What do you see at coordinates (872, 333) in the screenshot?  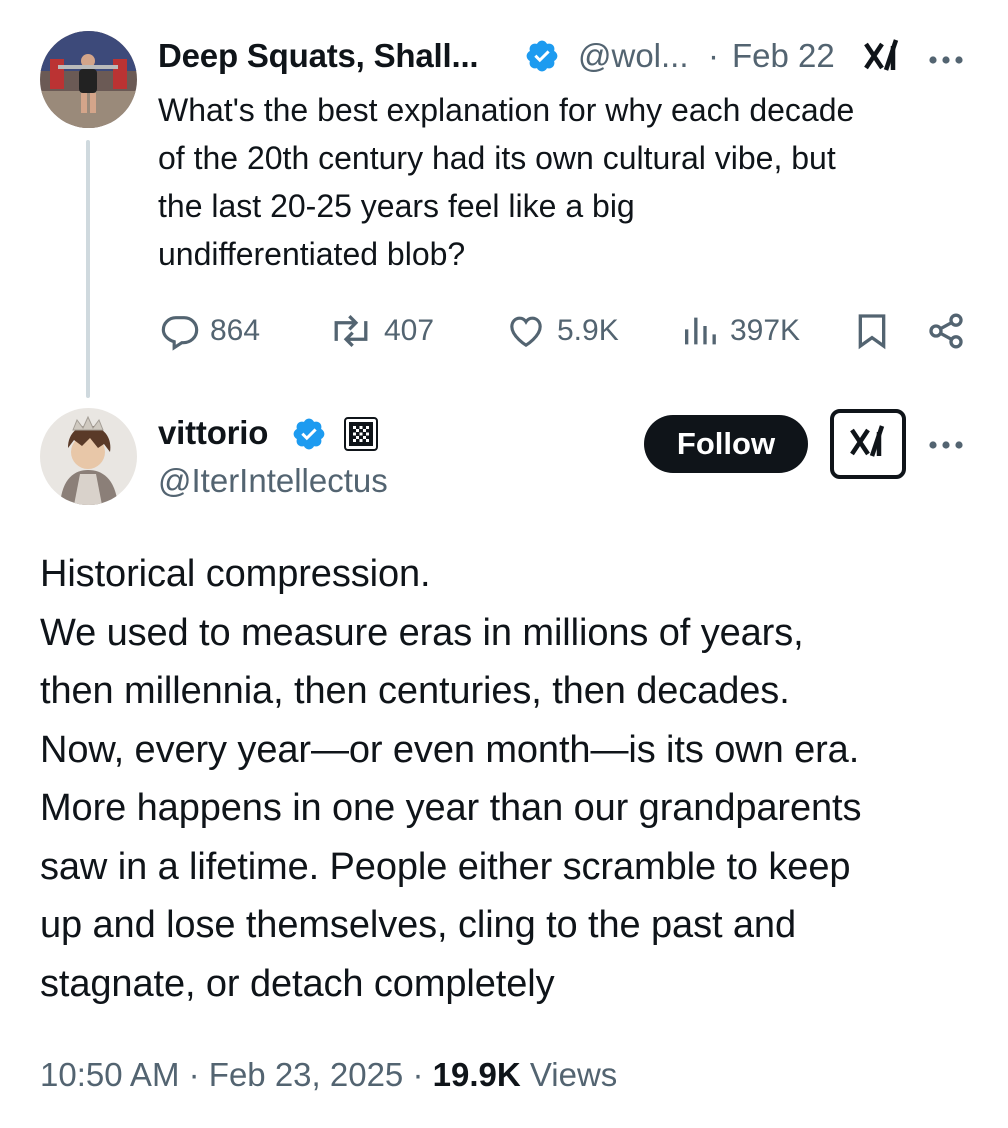 I see `bookmark-icon` at bounding box center [872, 333].